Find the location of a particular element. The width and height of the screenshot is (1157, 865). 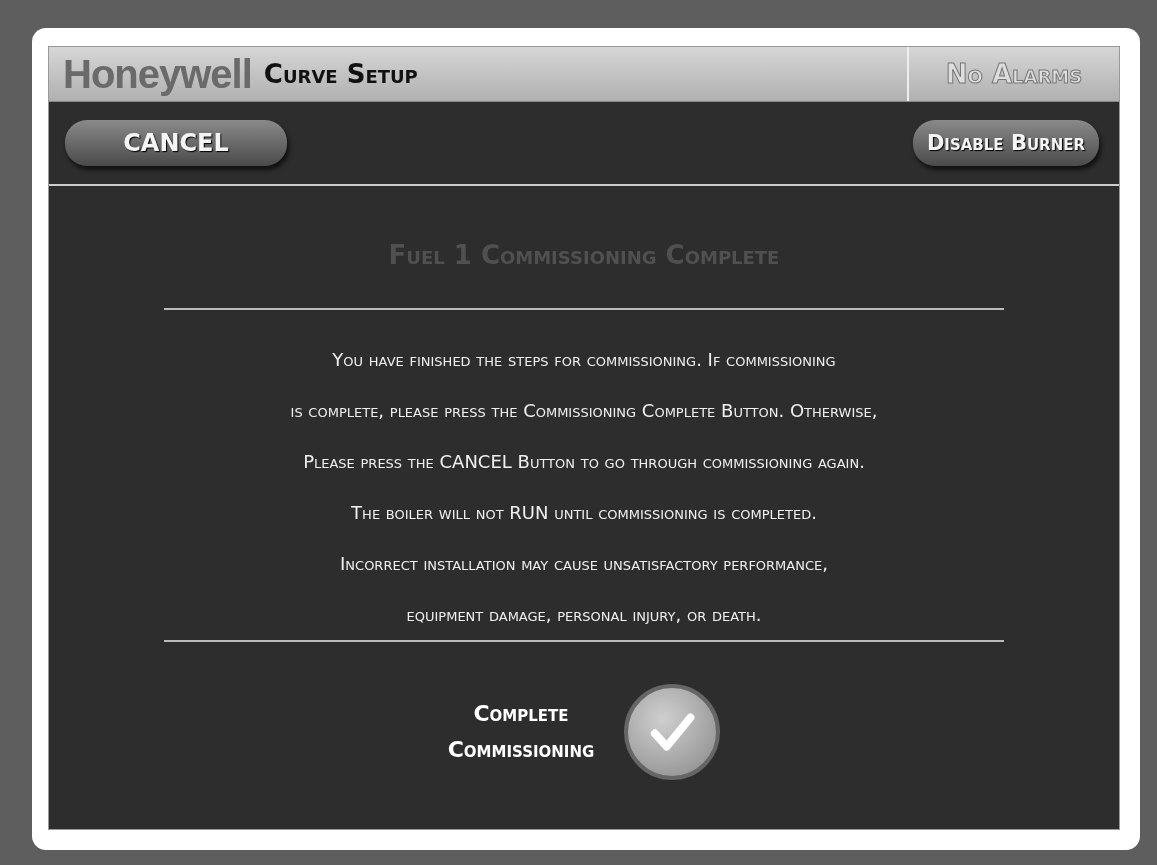

message-line: The boiler will not RUN until commissioning is completed. is located at coordinates (584, 513).